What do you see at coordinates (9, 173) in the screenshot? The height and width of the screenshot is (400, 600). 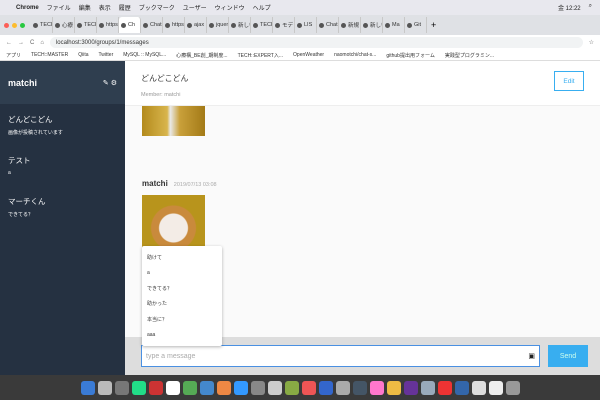 I see `group-last-message: a` at bounding box center [9, 173].